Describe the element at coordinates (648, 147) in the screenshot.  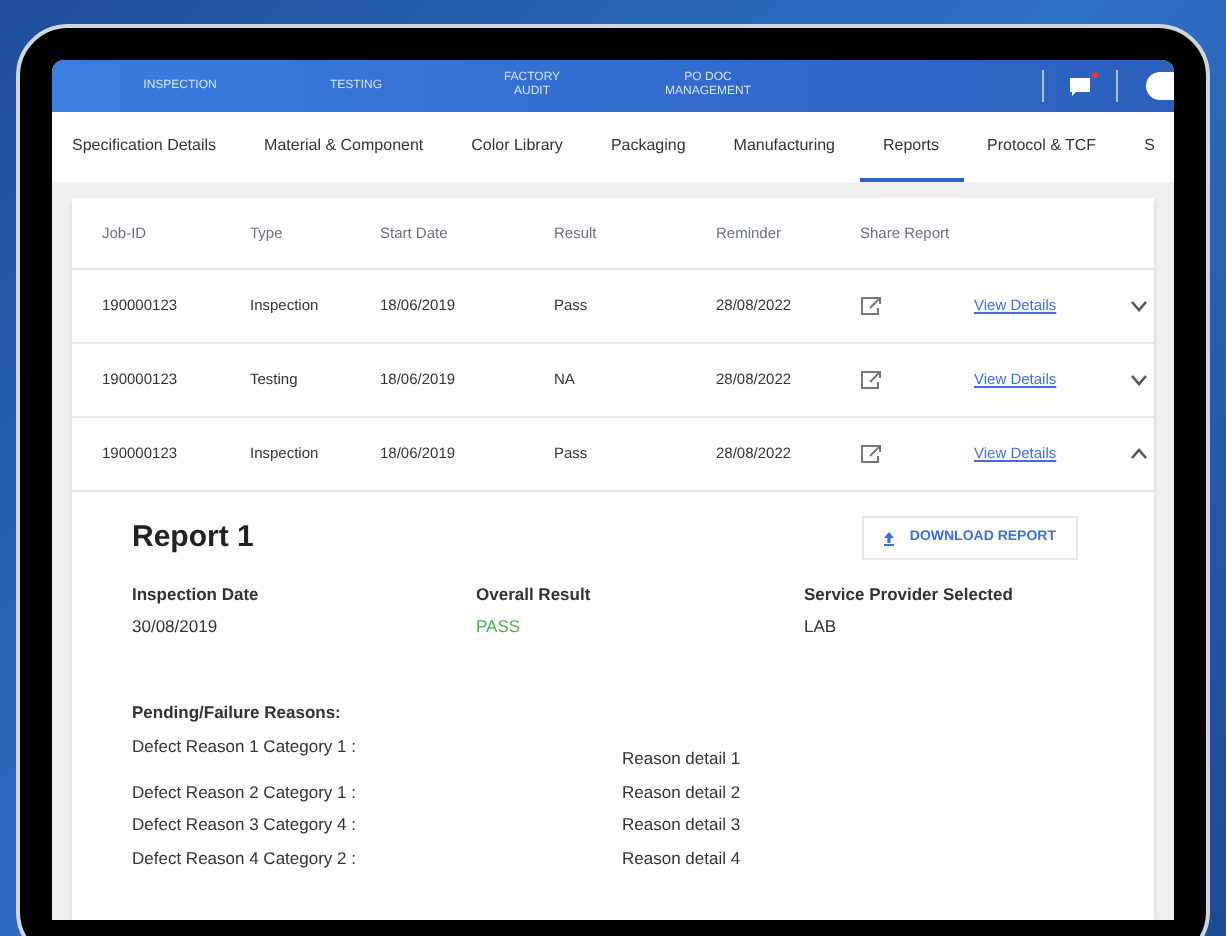
I see `tab: Packaging` at that location.